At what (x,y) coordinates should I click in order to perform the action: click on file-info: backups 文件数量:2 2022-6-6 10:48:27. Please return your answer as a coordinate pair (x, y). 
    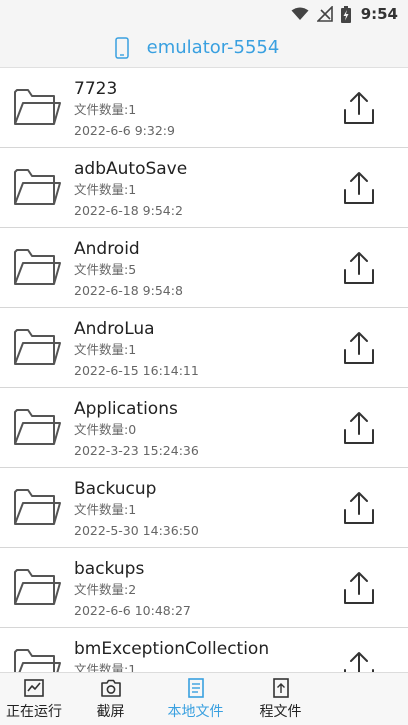
    Looking at the image, I should click on (132, 589).